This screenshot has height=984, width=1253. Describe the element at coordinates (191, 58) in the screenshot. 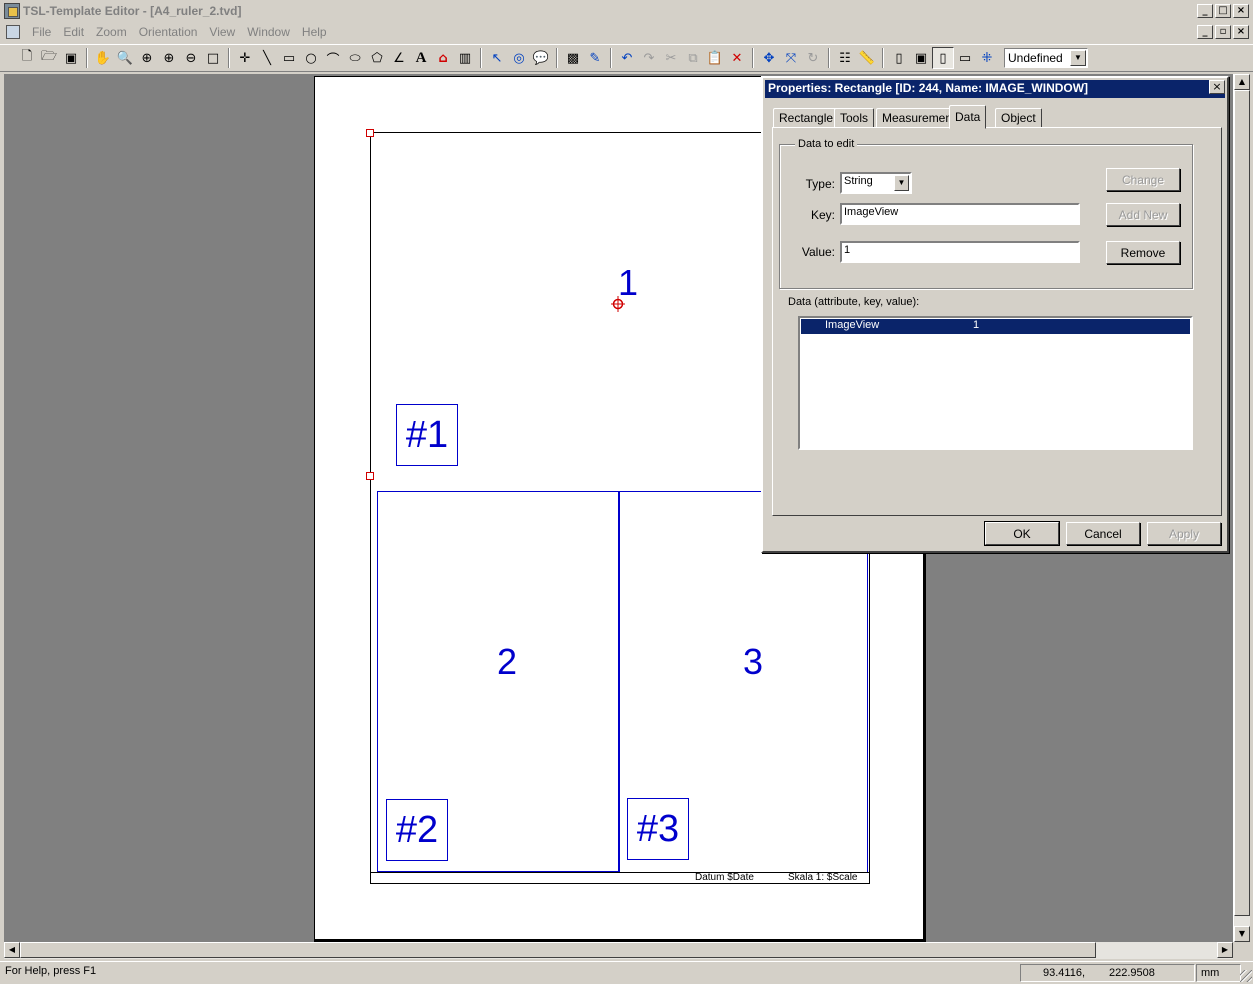

I see `zoom-out-icon: ⊖` at that location.